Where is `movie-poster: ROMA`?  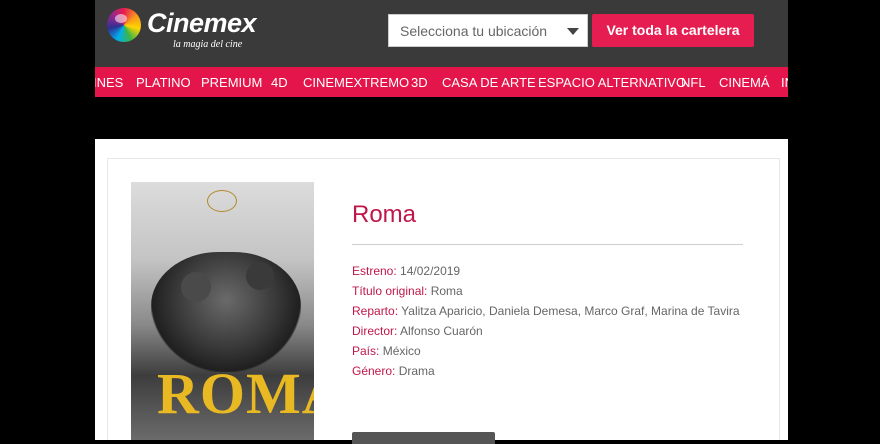 movie-poster: ROMA is located at coordinates (222, 311).